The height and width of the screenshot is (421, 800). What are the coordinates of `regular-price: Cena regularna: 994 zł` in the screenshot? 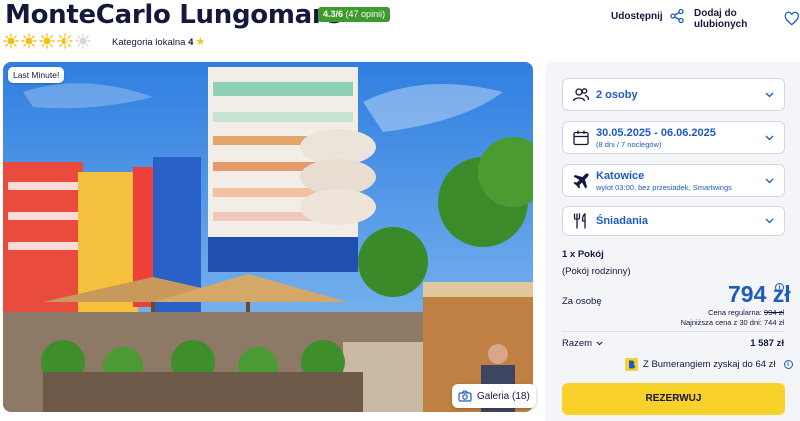 It's located at (746, 312).